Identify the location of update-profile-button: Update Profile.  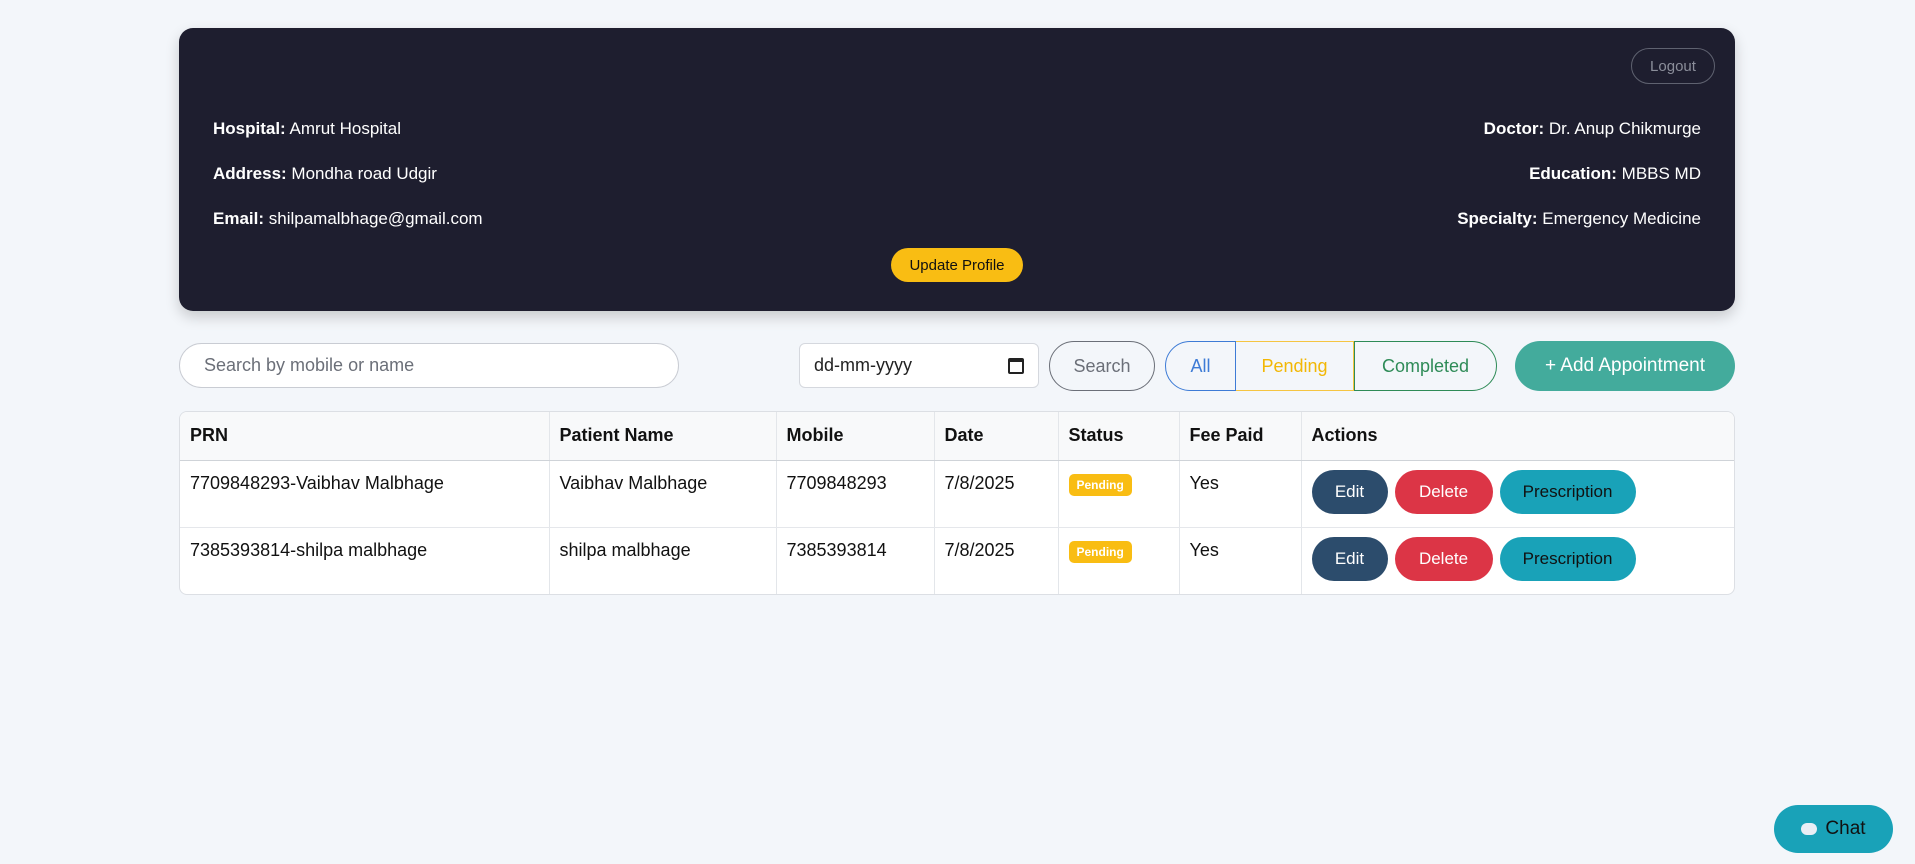
(957, 265).